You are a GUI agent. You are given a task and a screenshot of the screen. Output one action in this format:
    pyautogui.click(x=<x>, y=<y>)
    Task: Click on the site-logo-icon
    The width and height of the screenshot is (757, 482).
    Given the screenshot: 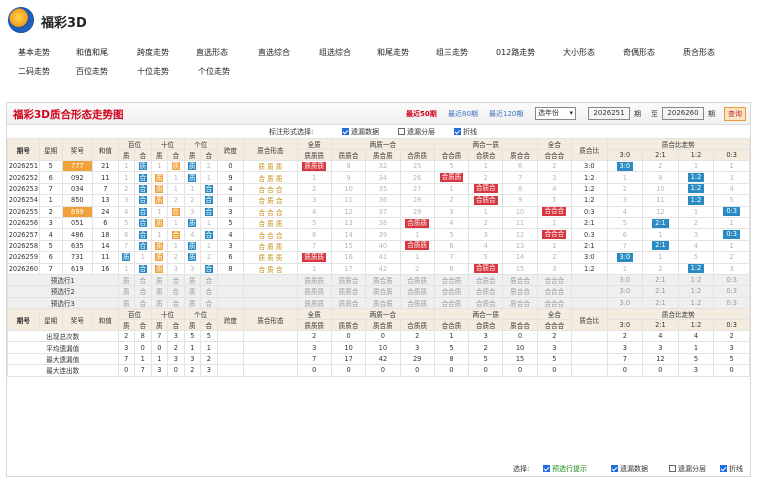 What is the action you would take?
    pyautogui.click(x=21, y=20)
    